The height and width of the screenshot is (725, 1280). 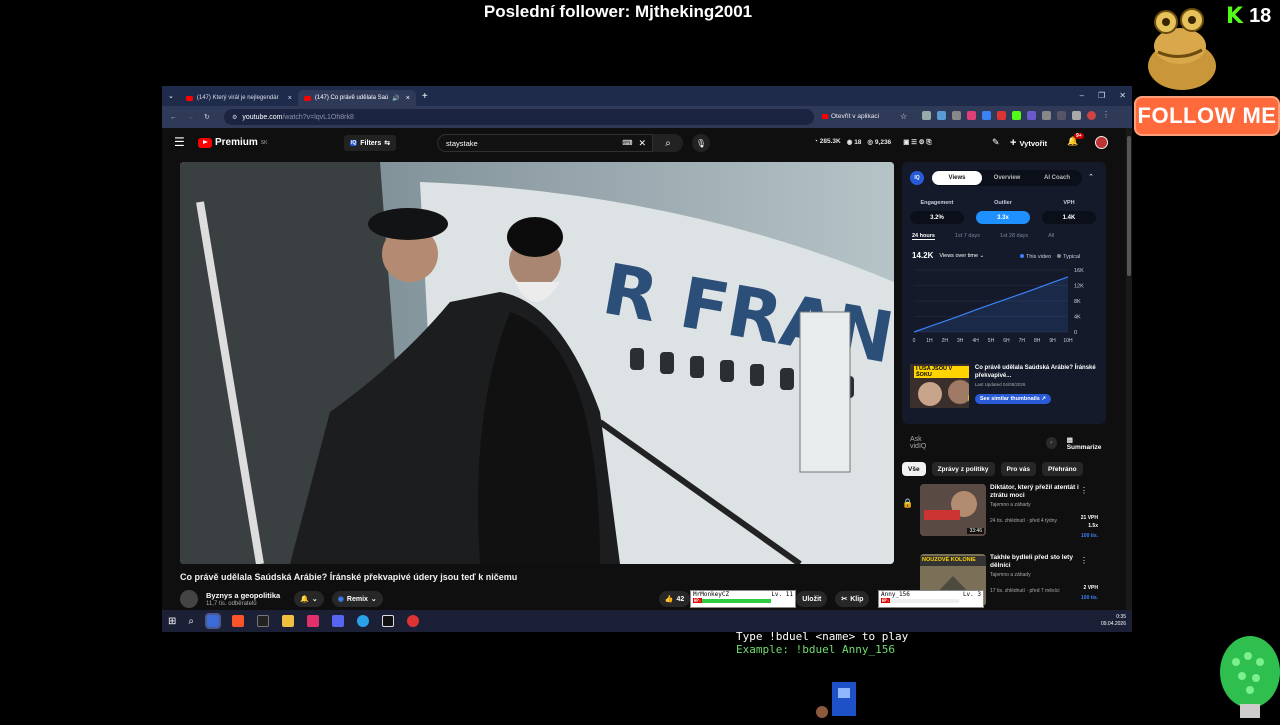 I want to click on chrome-icon, so click(x=213, y=621).